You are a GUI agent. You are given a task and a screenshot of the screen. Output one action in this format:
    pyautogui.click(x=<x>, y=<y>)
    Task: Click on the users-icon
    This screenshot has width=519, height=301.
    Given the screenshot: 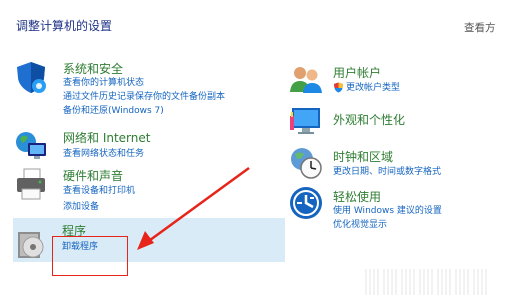 What is the action you would take?
    pyautogui.click(x=306, y=80)
    